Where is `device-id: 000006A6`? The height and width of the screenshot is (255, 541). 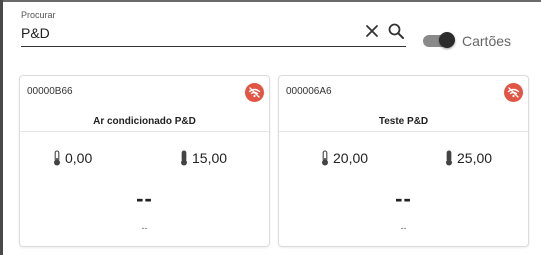
device-id: 000006A6 is located at coordinates (309, 91).